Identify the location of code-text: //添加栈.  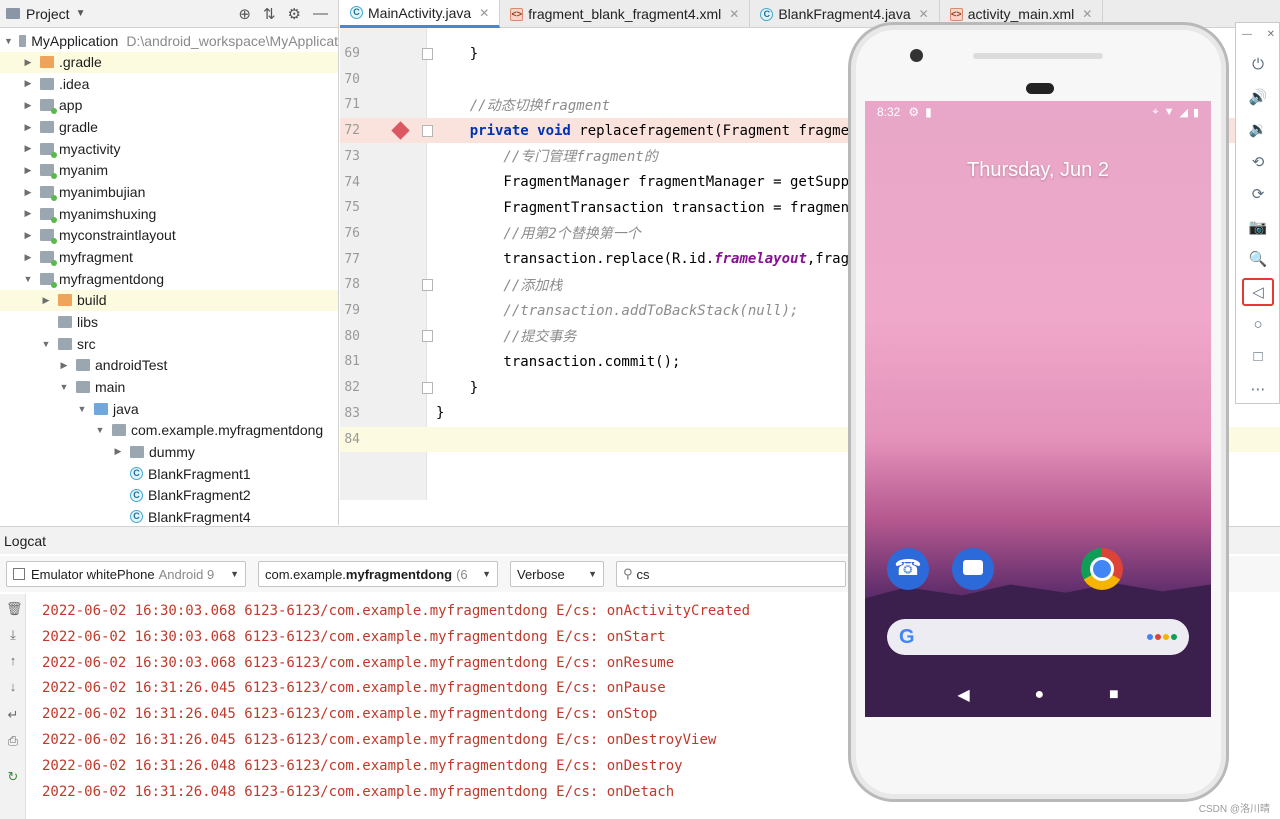
(499, 285).